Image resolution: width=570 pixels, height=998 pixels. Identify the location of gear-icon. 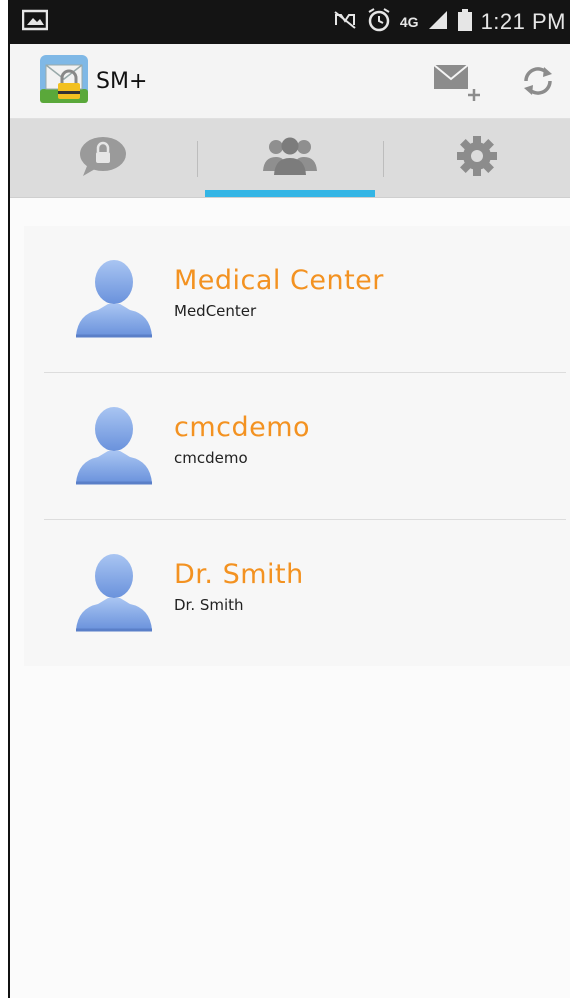
(477, 158).